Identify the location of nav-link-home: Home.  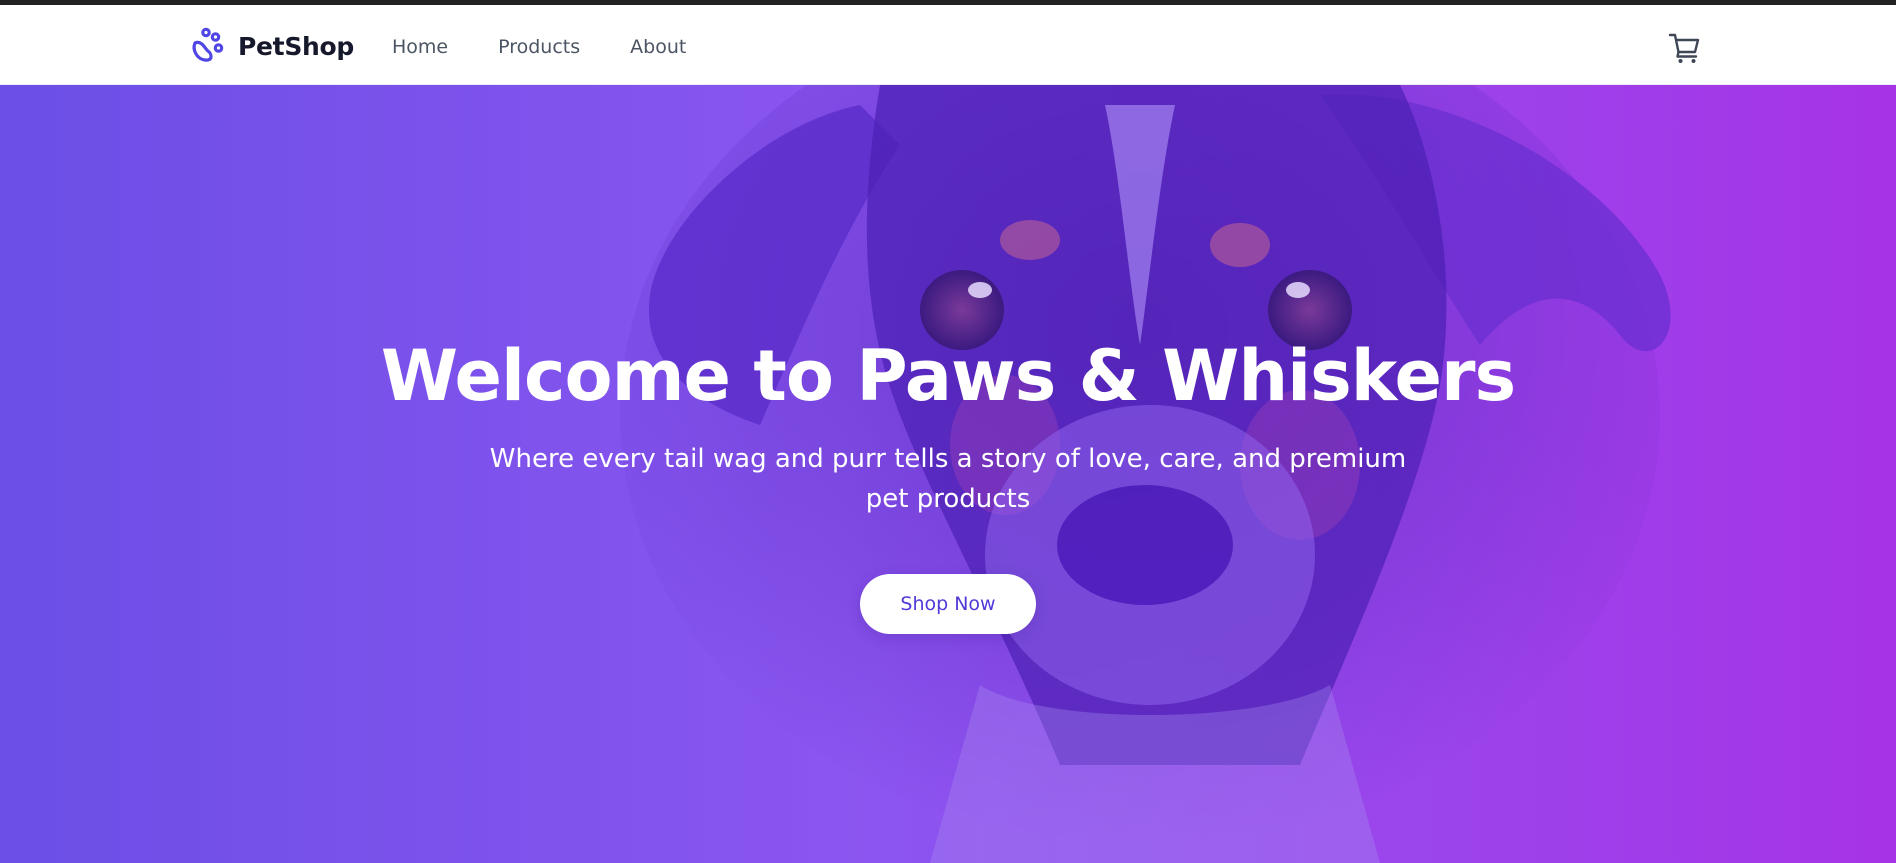
(420, 47).